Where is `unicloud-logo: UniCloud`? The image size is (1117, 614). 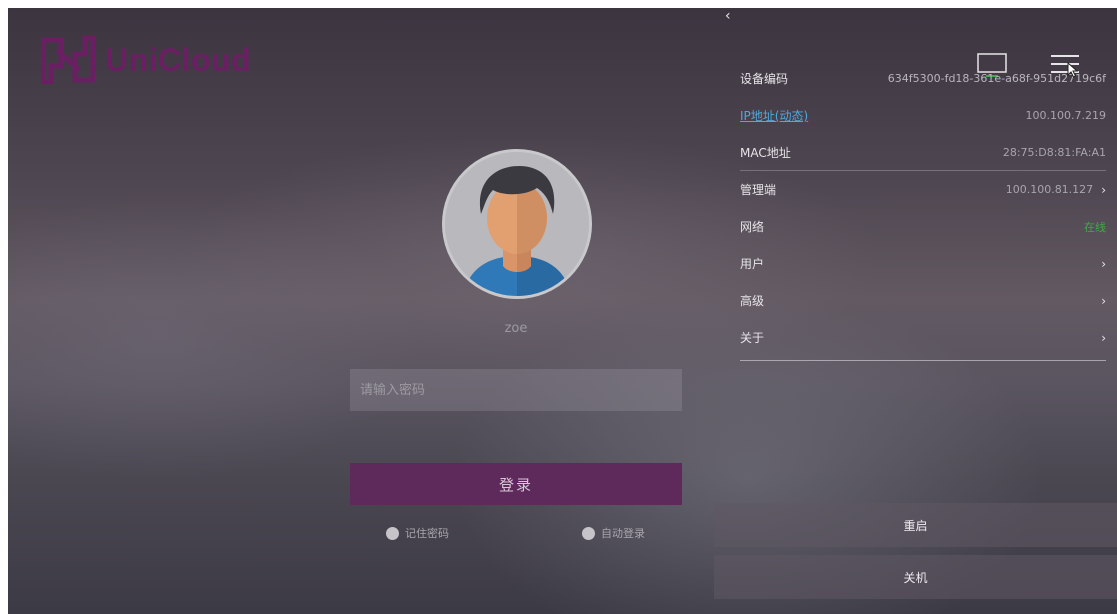 unicloud-logo: UniCloud is located at coordinates (146, 60).